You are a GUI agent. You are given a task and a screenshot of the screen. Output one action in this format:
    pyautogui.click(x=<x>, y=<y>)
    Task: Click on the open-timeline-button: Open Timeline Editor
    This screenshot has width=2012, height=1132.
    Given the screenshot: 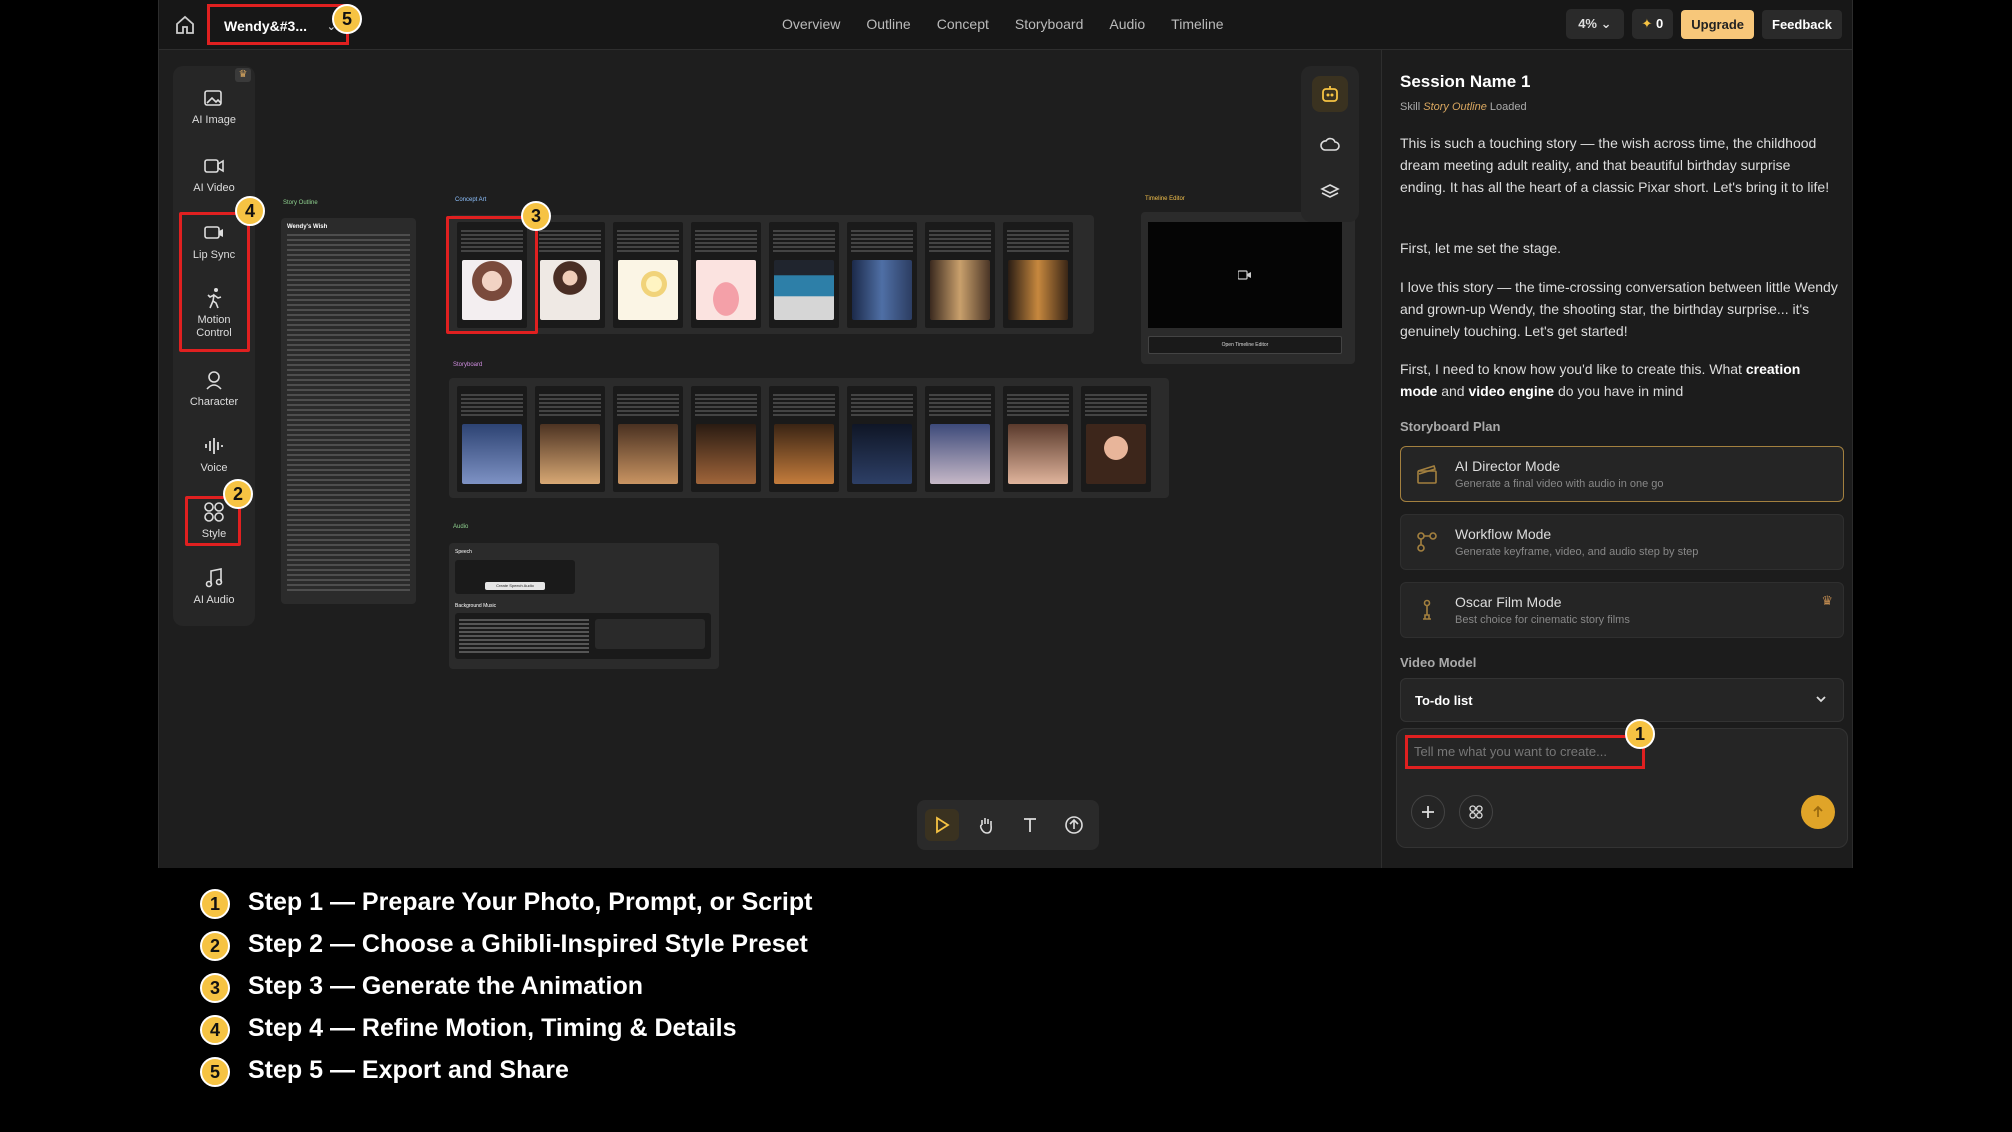 What is the action you would take?
    pyautogui.click(x=1245, y=345)
    